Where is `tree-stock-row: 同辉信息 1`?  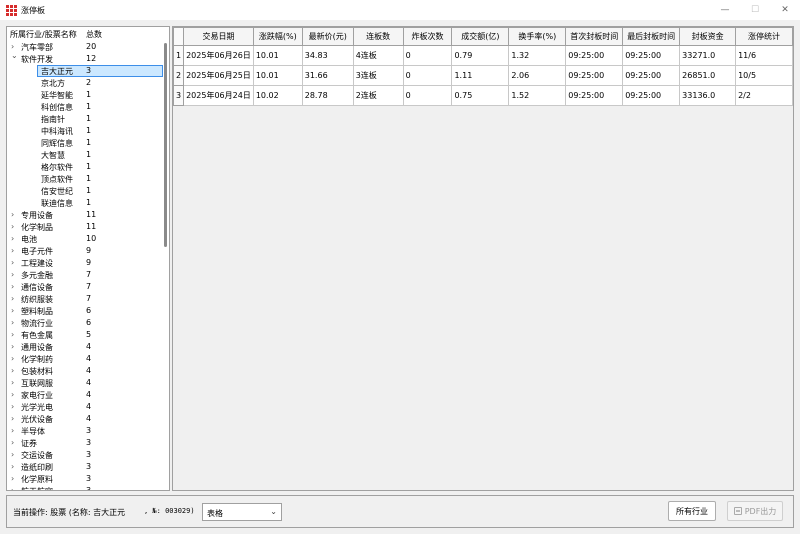 tree-stock-row: 同辉信息 1 is located at coordinates (85, 143).